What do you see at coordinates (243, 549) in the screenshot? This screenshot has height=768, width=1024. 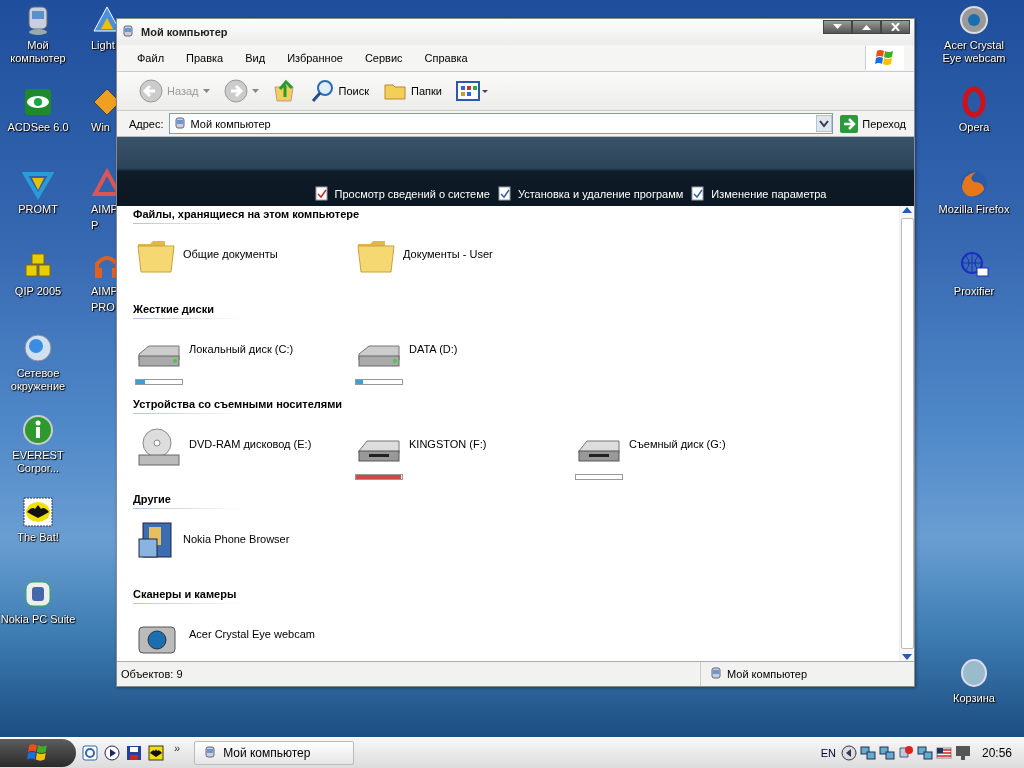 I see `drive-item: Nokia Phone Browser` at bounding box center [243, 549].